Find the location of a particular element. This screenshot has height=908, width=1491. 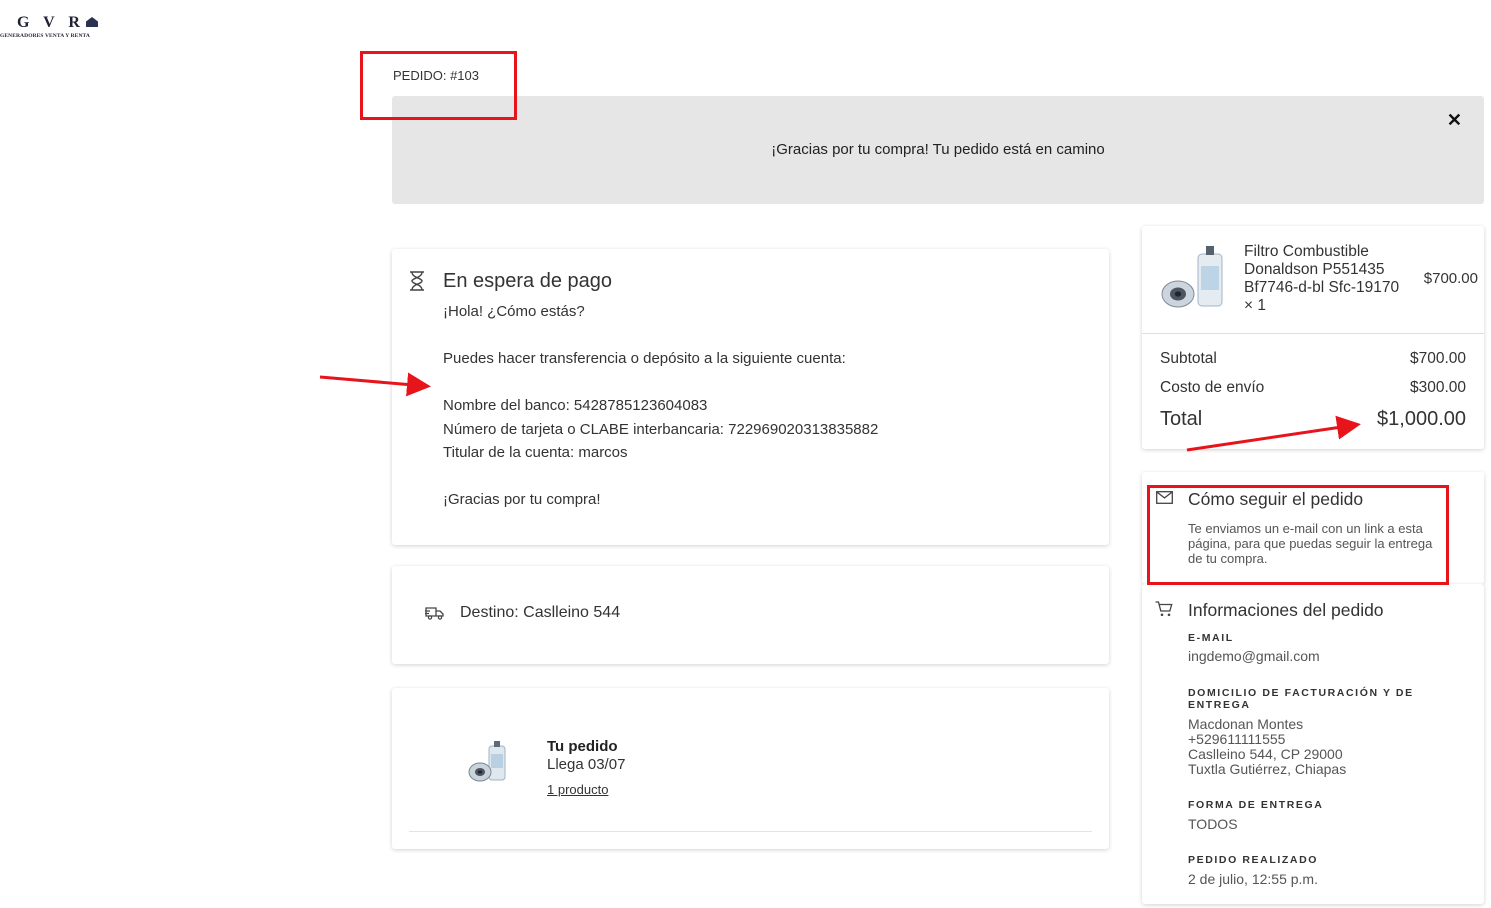

annotation-box-order is located at coordinates (438, 85).